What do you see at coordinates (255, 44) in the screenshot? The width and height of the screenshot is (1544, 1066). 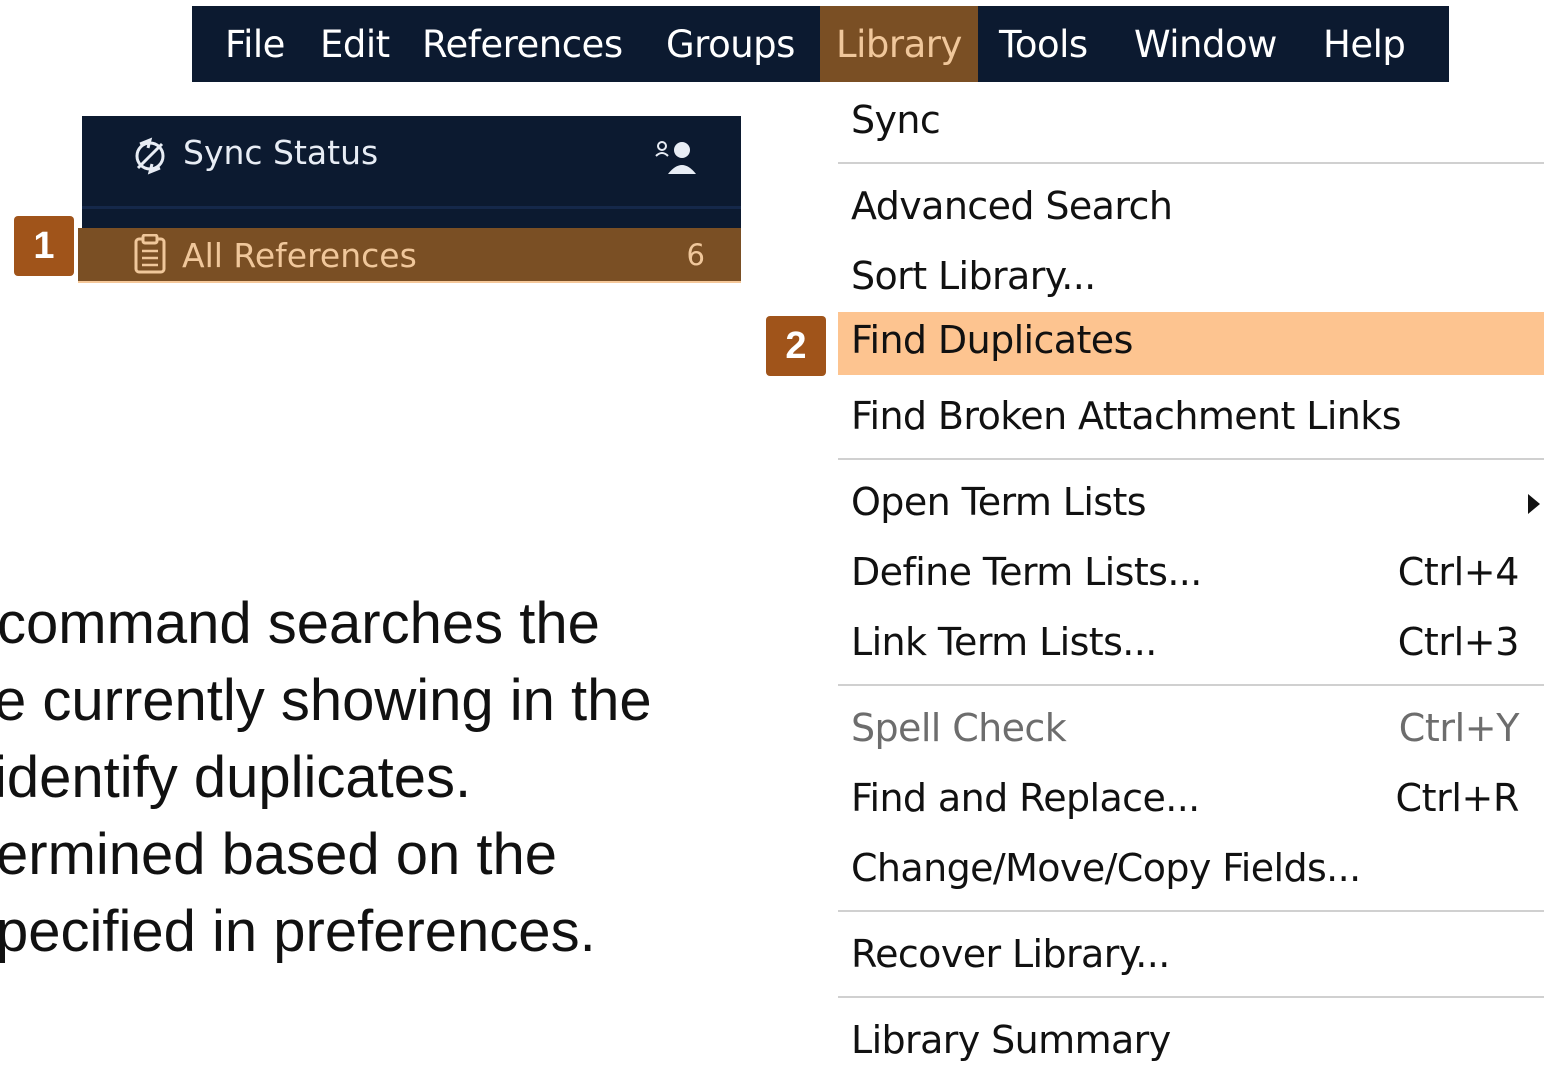 I see `menu-file: File` at bounding box center [255, 44].